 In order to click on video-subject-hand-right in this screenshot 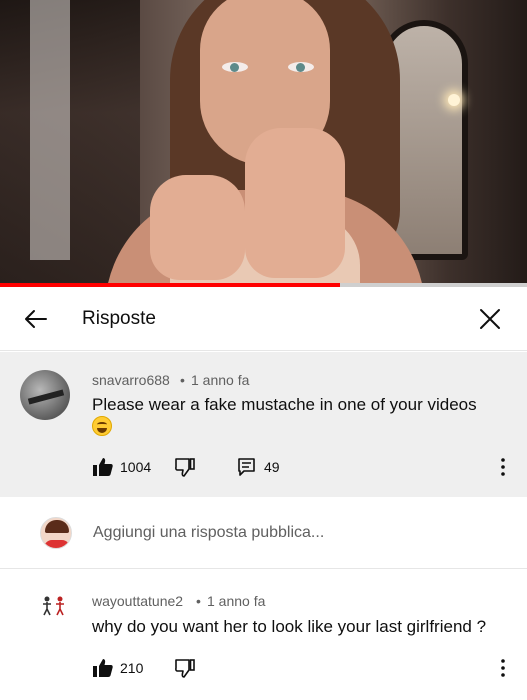, I will do `click(295, 203)`.